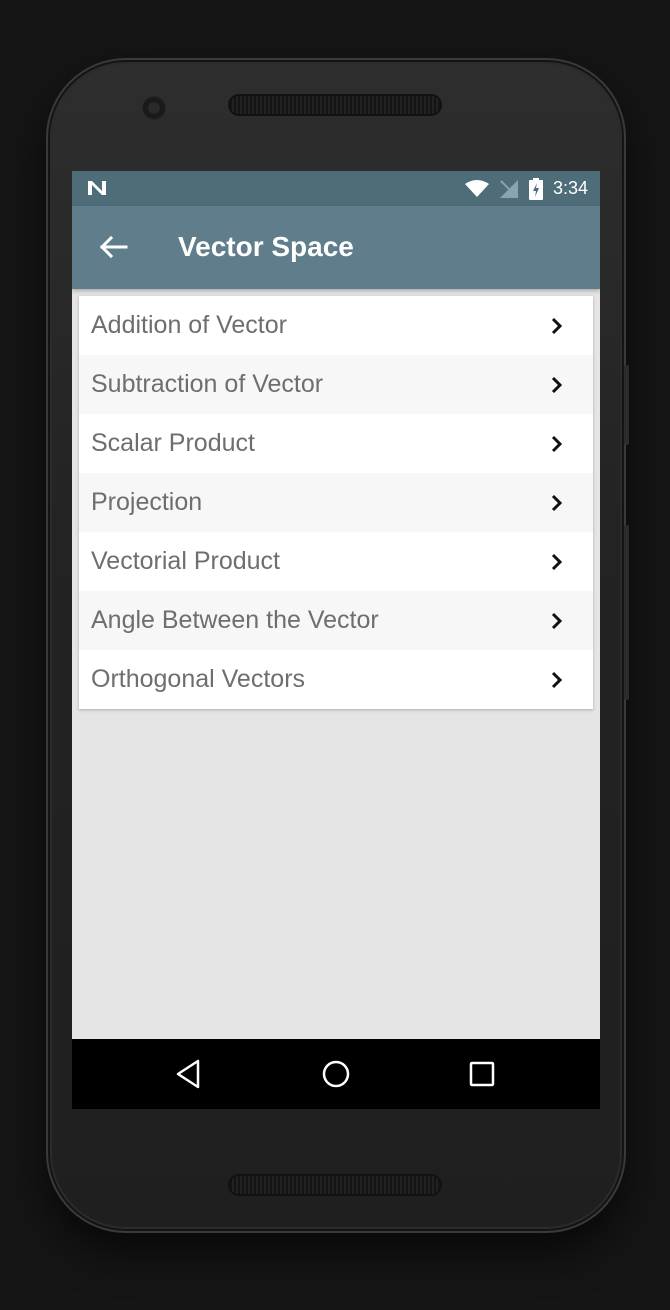 The width and height of the screenshot is (670, 1310). Describe the element at coordinates (482, 1074) in the screenshot. I see `recents-square-icon` at that location.